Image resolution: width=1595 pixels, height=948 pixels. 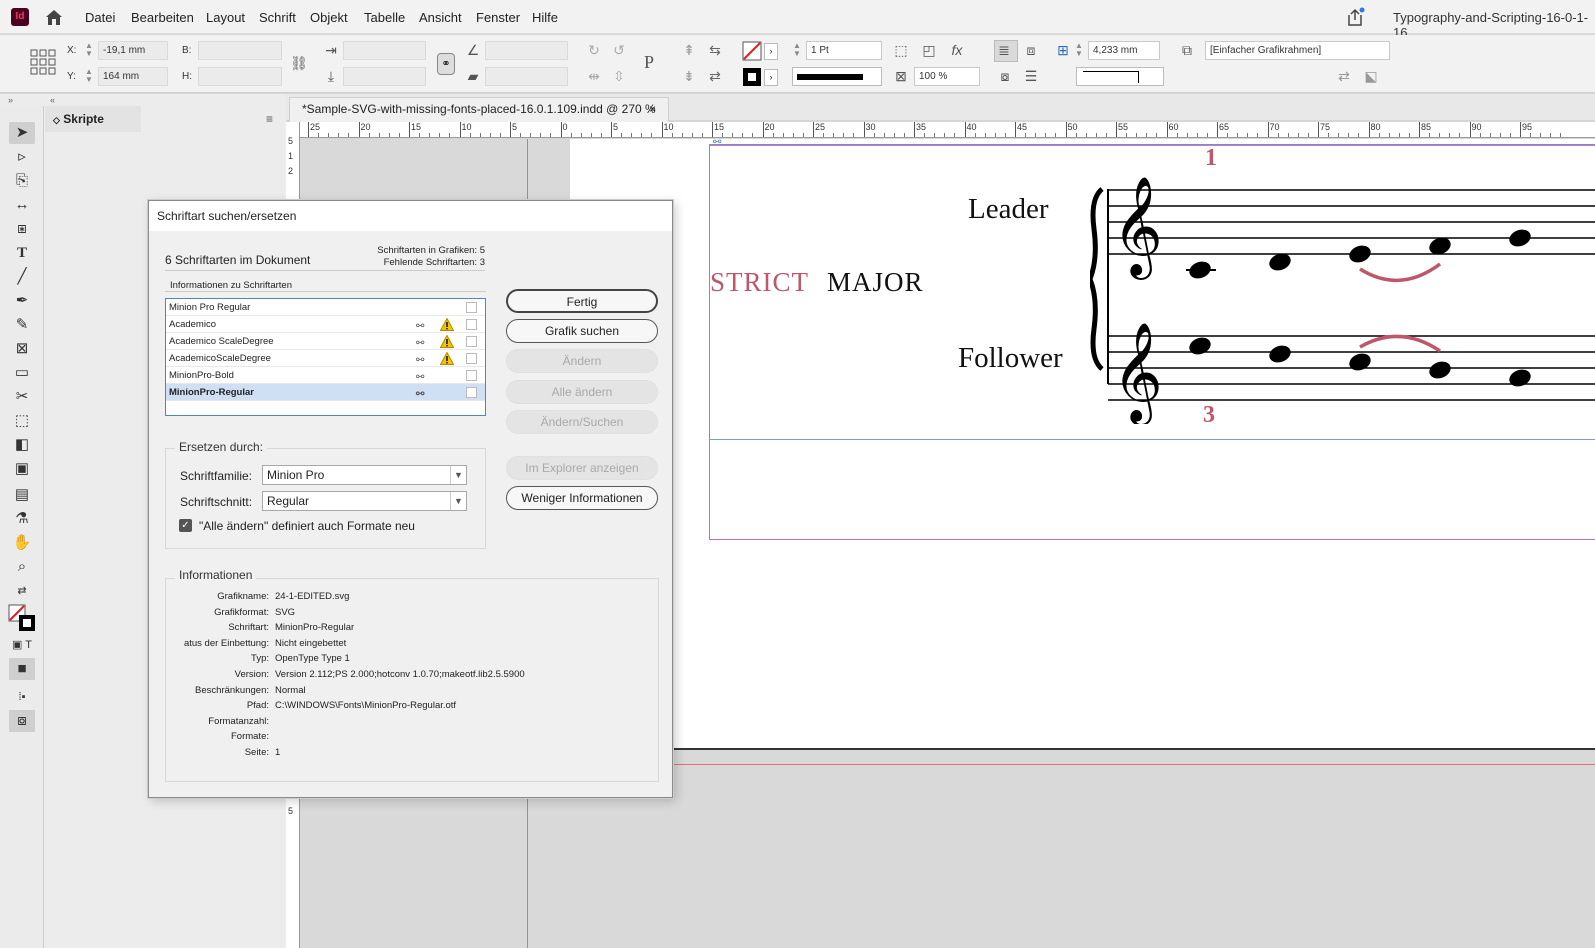 I want to click on clear-overrides-icon: ⇄, so click(x=1344, y=76).